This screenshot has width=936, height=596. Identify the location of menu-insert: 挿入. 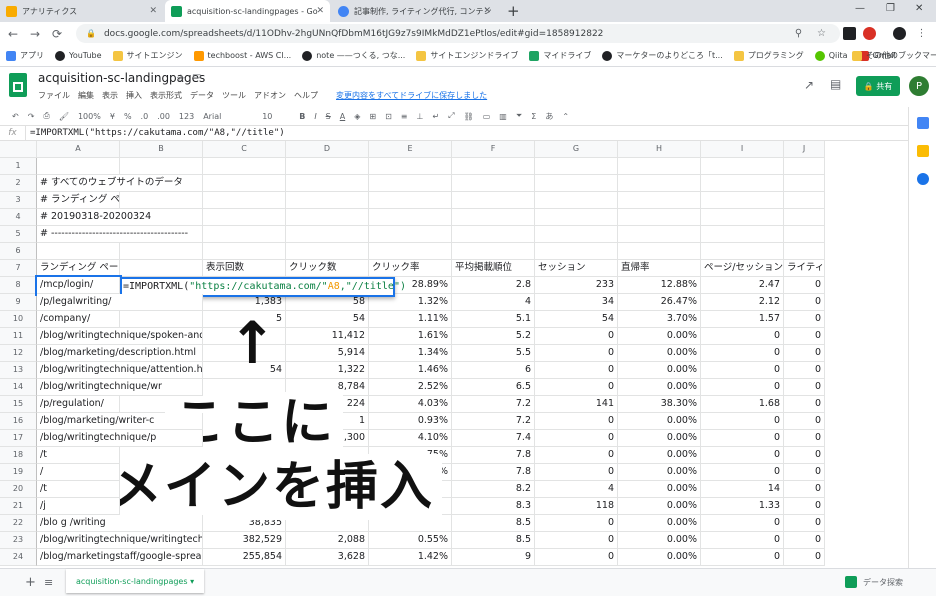
(134, 95).